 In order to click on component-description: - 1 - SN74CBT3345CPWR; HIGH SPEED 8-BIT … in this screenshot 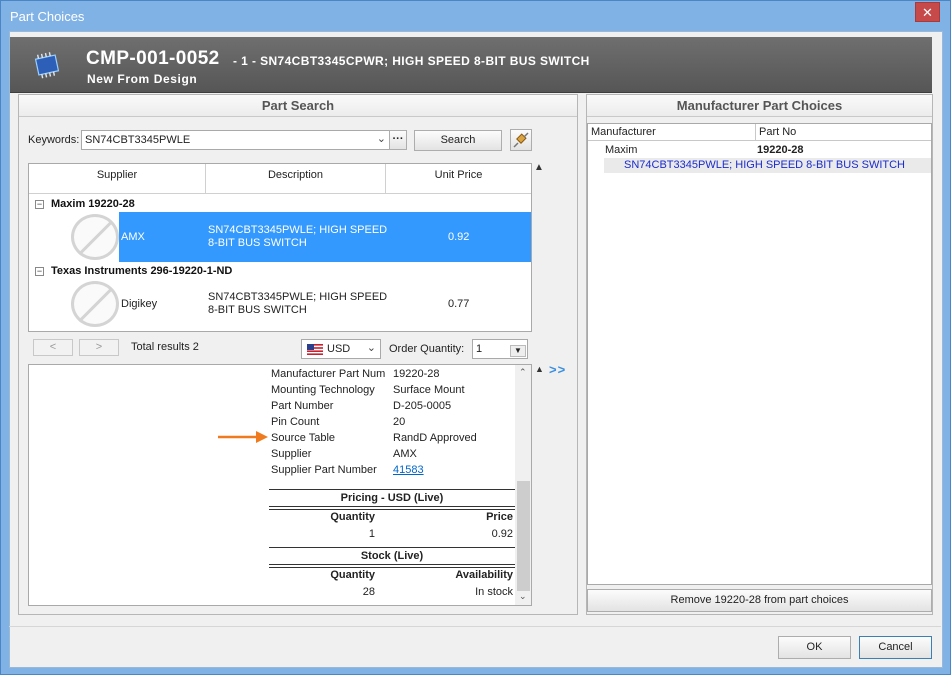, I will do `click(411, 61)`.